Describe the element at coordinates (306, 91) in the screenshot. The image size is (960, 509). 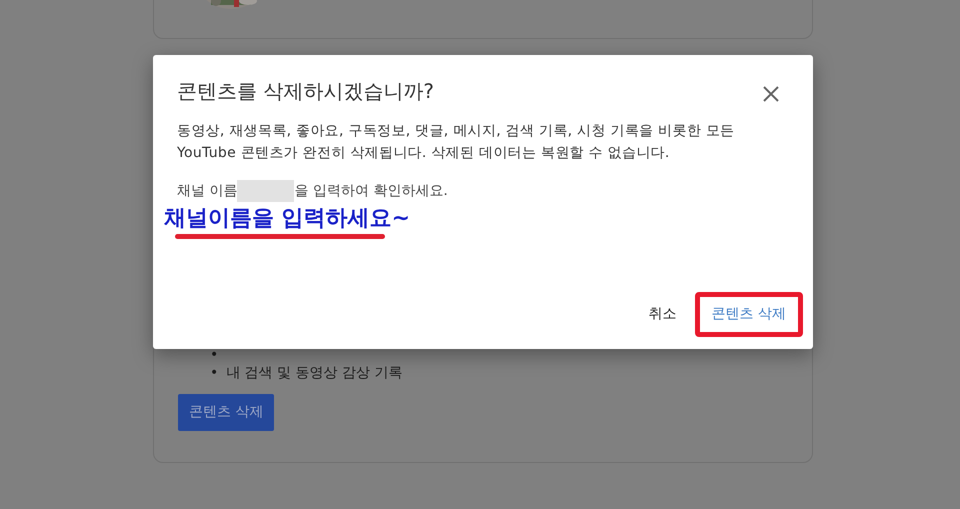
I see `dialog-title: 콘텐츠를 삭제하시겠습니까?` at that location.